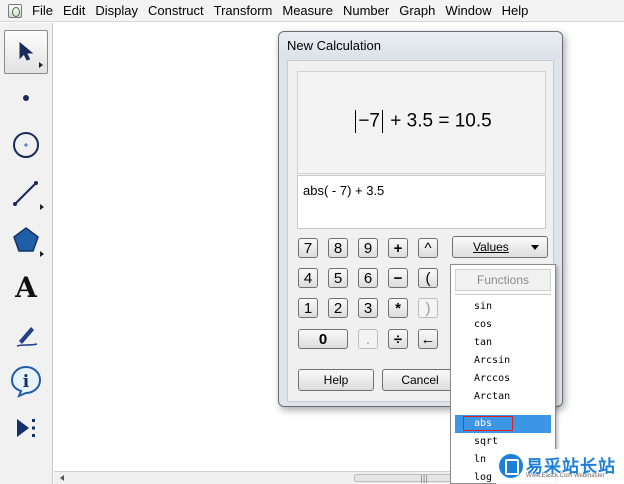  What do you see at coordinates (308, 278) in the screenshot?
I see `key-4: 4` at bounding box center [308, 278].